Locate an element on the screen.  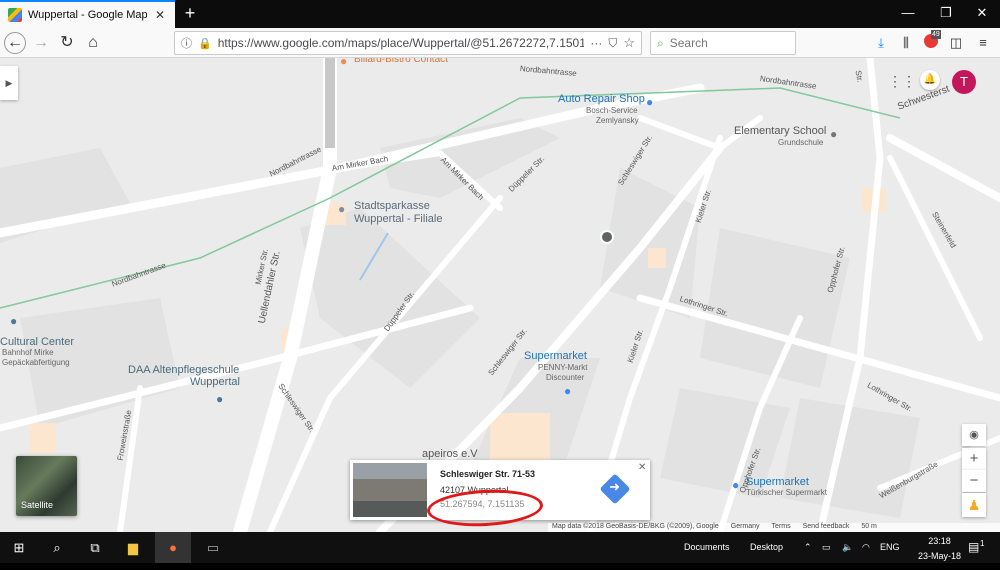
menu-hamburger-icon: ≡ is located at coordinates (983, 43).